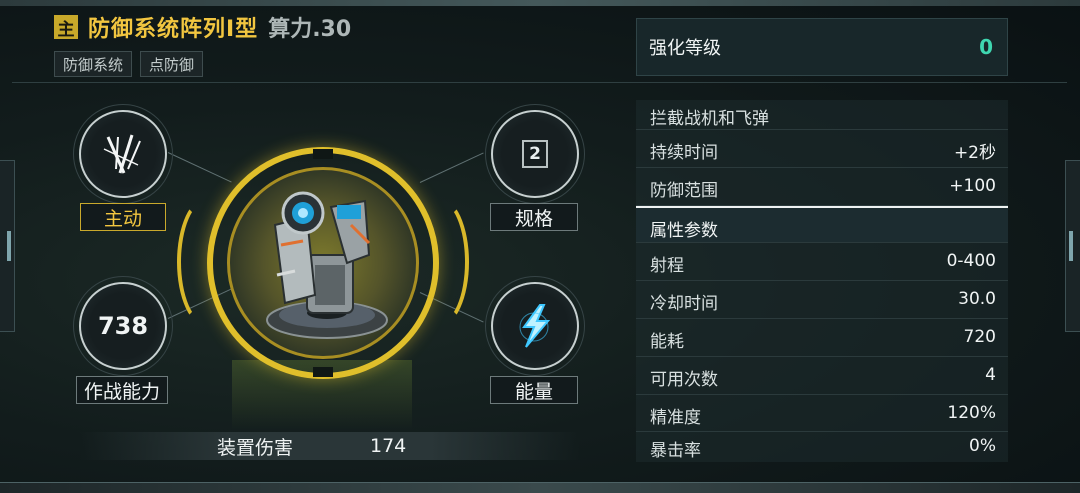 The width and height of the screenshot is (1080, 493). I want to click on attribute-value: 720, so click(979, 336).